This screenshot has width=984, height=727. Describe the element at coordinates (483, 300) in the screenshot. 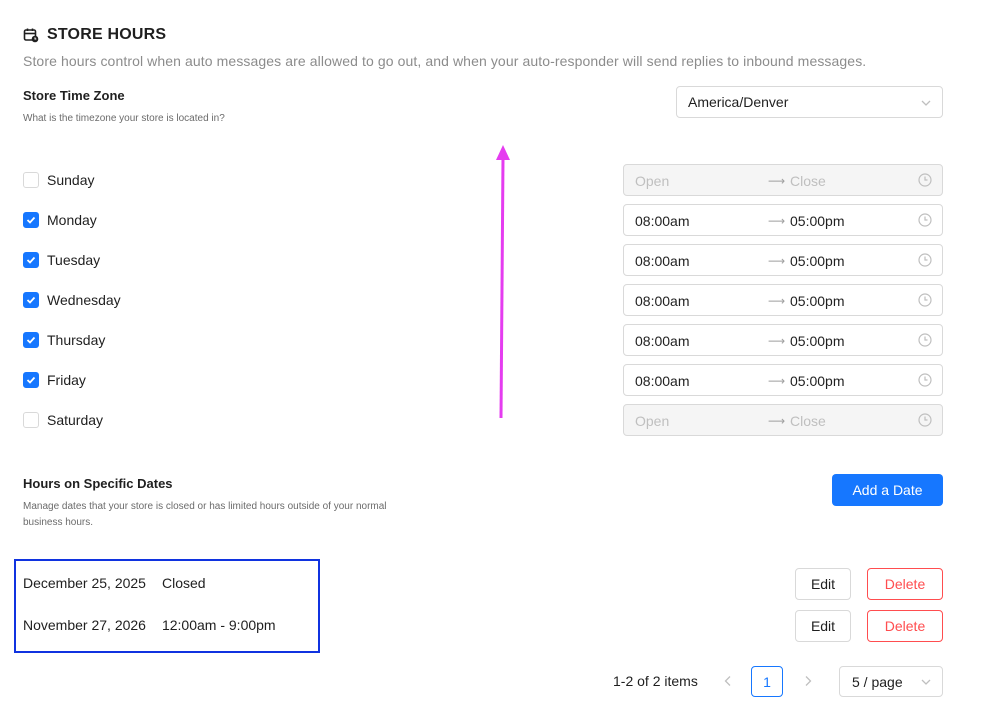

I see `day-row-wednesday: Wednesday 08:00am ⟶ 05:00pm` at that location.